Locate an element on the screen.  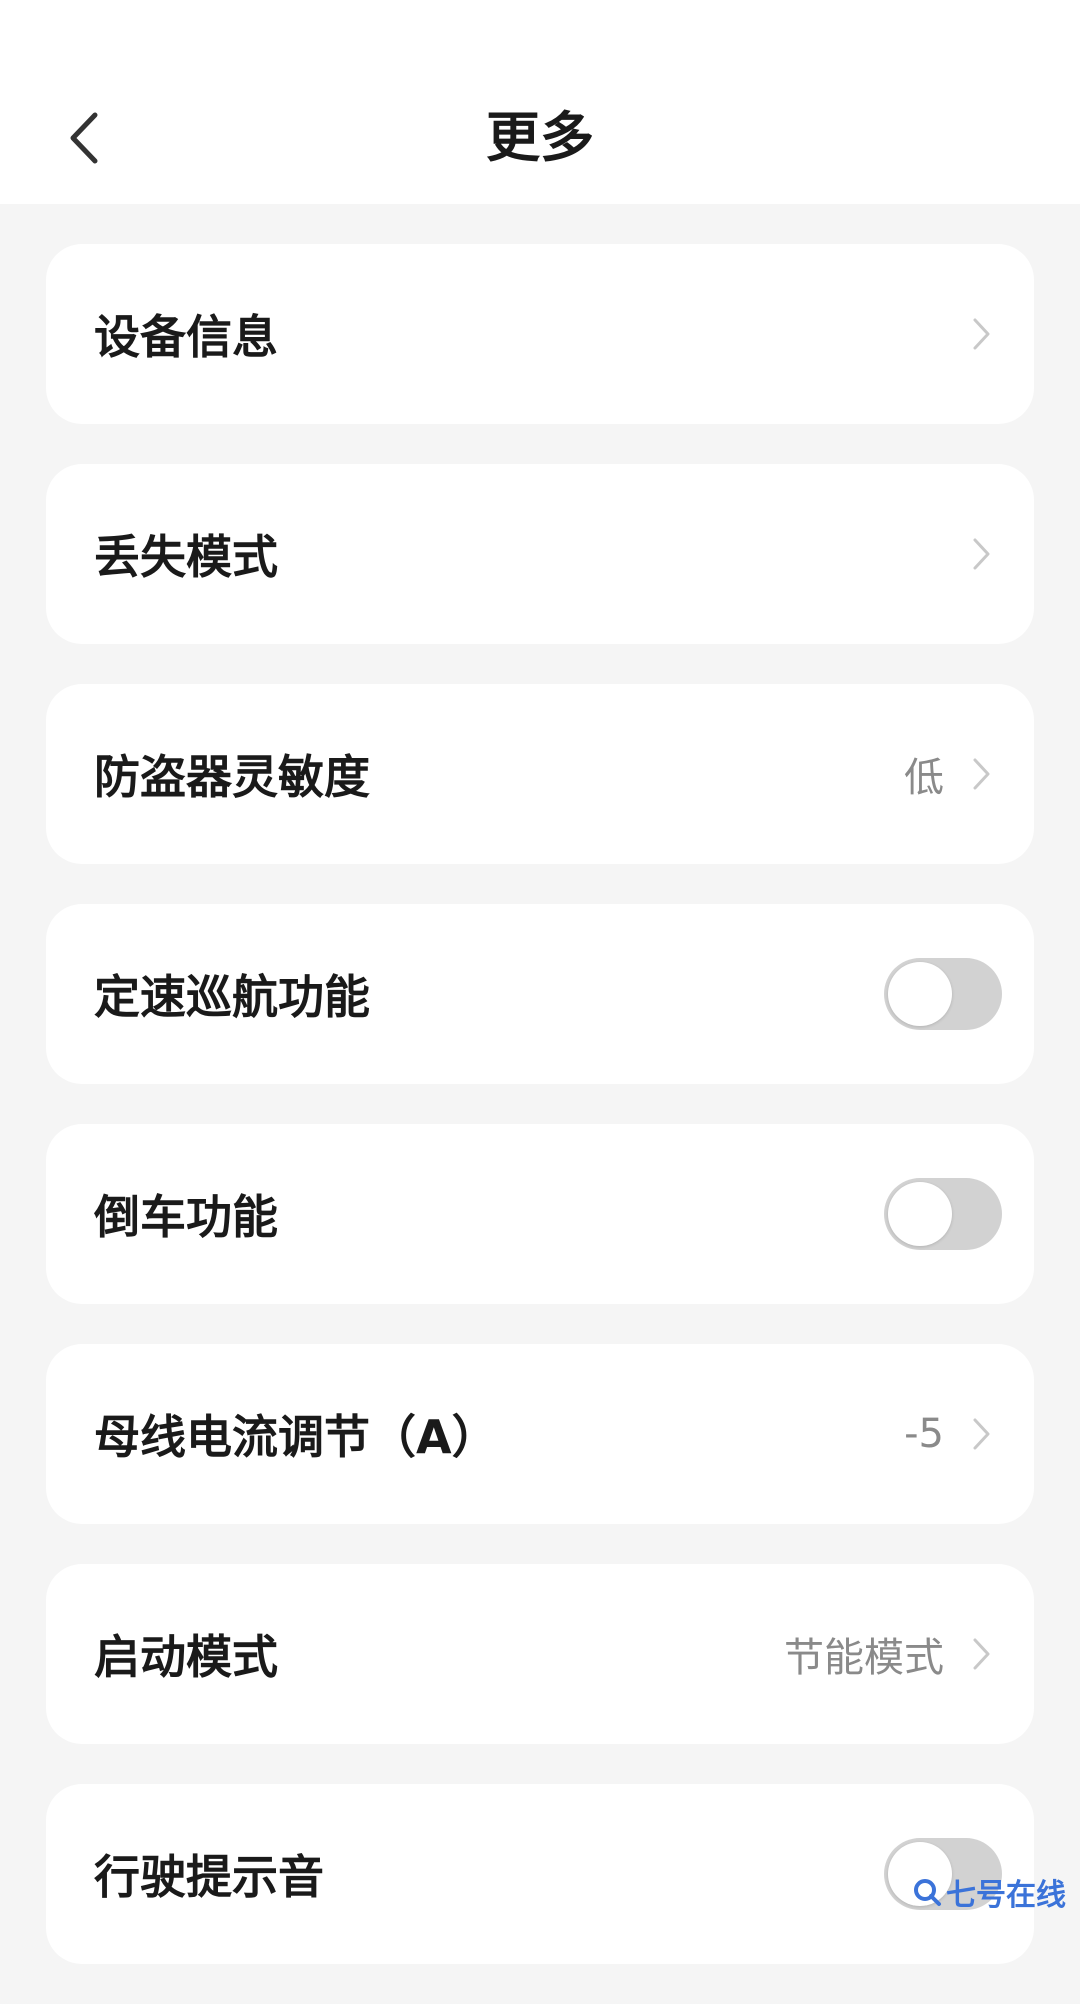
setting-bus-current: 母线电流调节（A） -5 is located at coordinates (540, 1434).